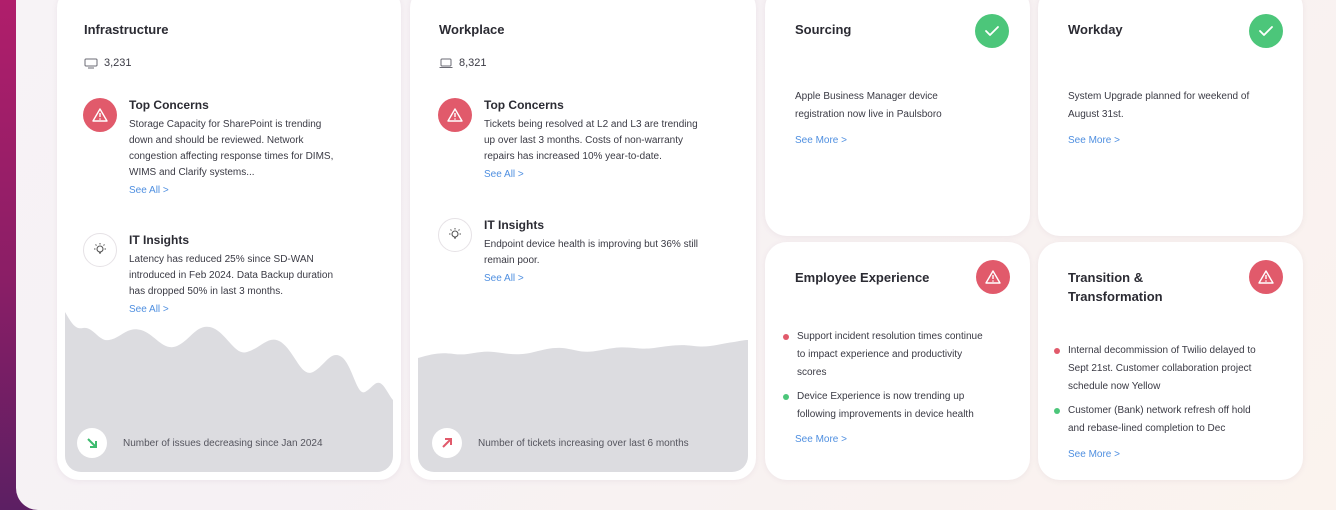  I want to click on monitor-icon, so click(91, 63).